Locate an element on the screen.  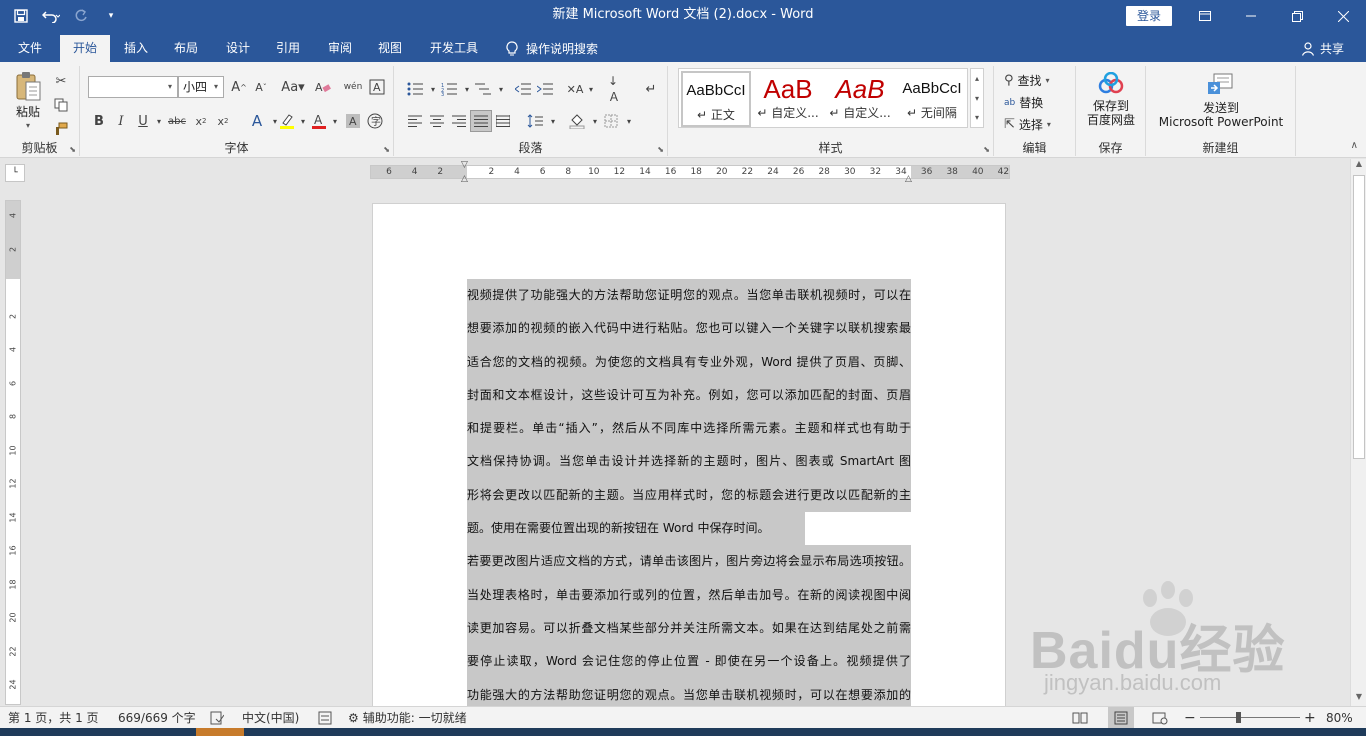
proofing-icon is located at coordinates (217, 718).